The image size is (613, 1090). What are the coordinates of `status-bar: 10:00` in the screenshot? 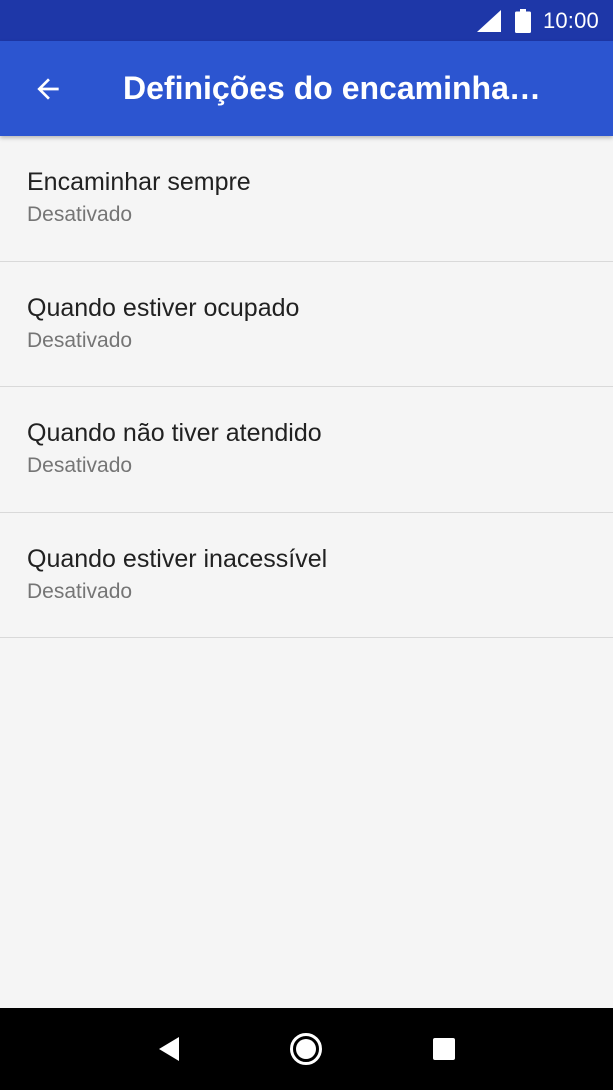 It's located at (306, 20).